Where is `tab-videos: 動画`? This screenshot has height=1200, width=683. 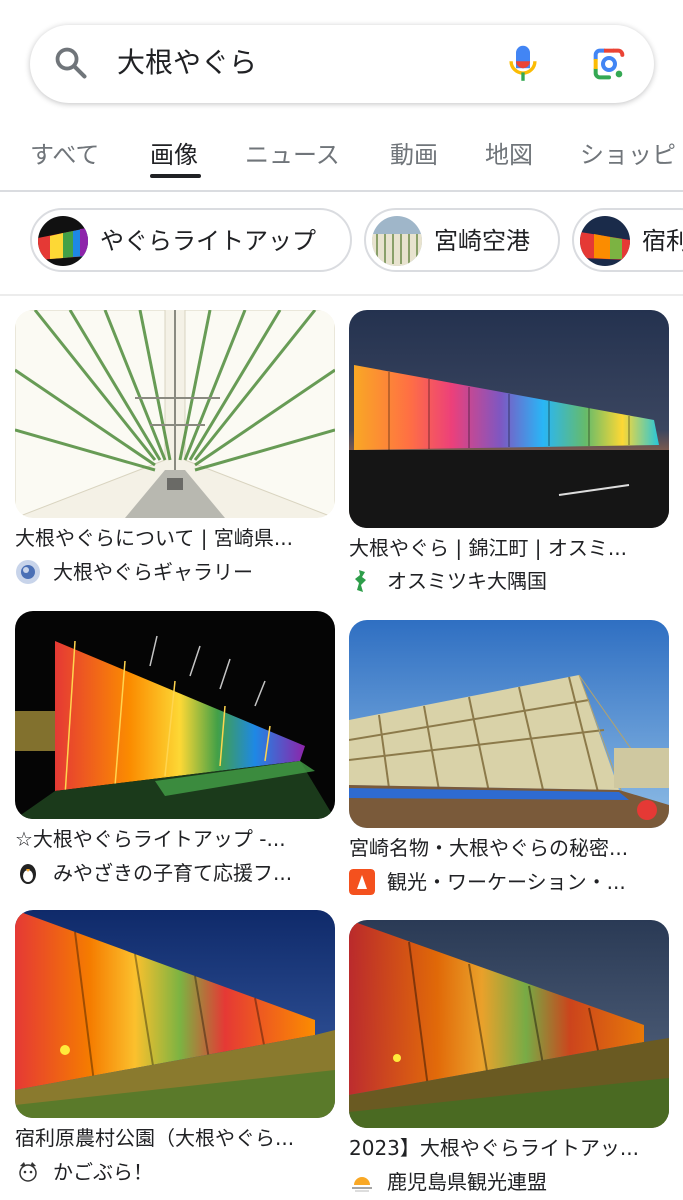
tab-videos: 動画 is located at coordinates (414, 155).